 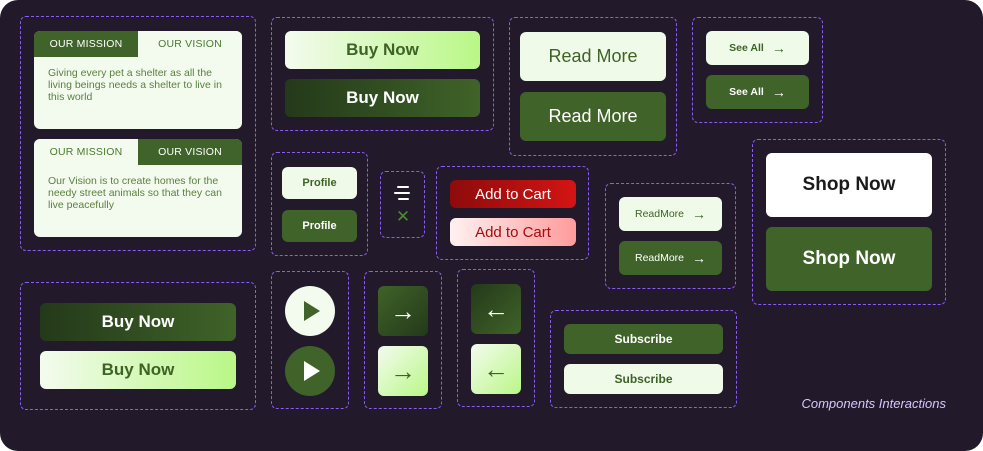 I want to click on arrow-right-button-light: →, so click(x=403, y=371).